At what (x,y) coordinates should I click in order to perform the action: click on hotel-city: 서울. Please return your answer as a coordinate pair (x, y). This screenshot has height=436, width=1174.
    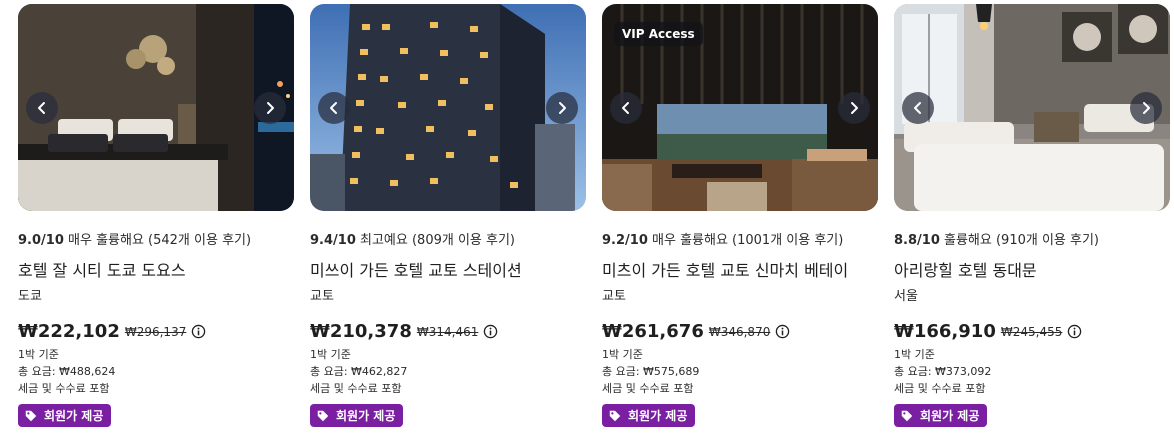
    Looking at the image, I should click on (906, 296).